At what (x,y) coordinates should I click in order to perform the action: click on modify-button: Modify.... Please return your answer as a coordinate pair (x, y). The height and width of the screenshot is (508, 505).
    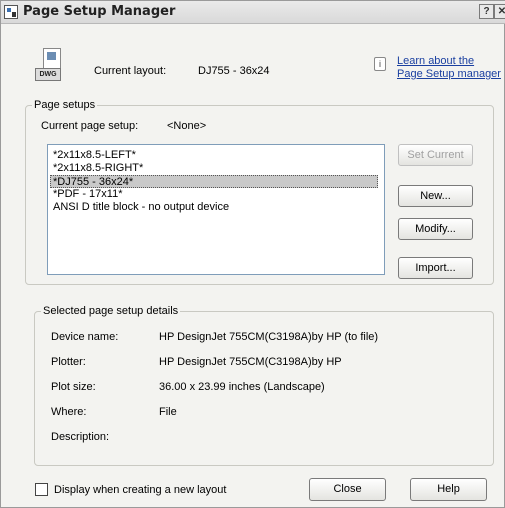
    Looking at the image, I should click on (435, 229).